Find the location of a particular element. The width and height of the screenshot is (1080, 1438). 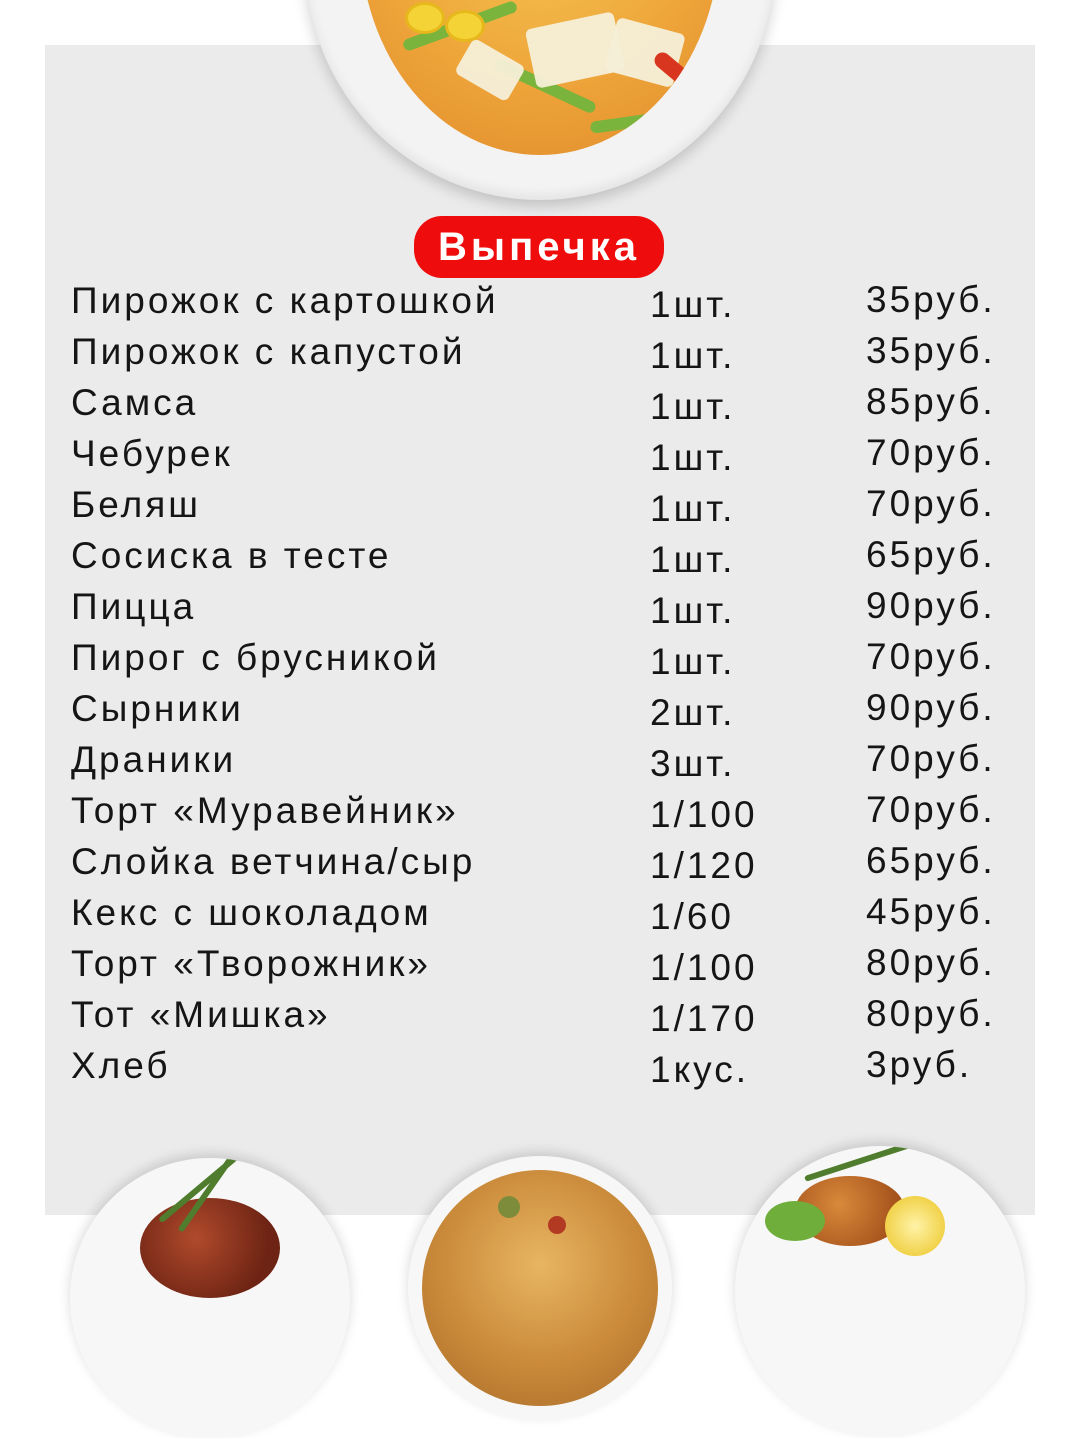

menu-item-row: Торт «Творожник» 1/100 80руб. is located at coordinates (540, 967).